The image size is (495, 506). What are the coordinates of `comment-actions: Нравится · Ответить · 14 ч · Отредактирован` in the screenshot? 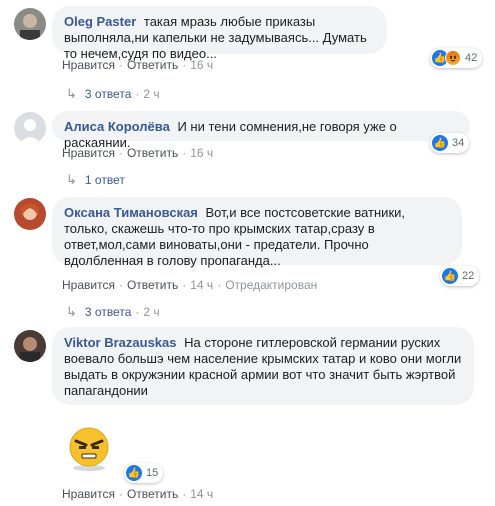 It's located at (189, 285).